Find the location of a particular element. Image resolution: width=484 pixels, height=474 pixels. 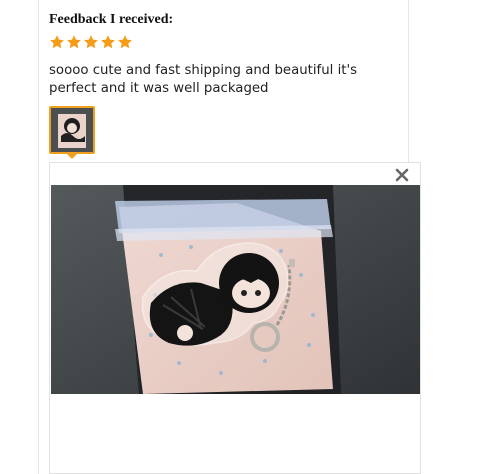

photo-thumbnail is located at coordinates (72, 130).